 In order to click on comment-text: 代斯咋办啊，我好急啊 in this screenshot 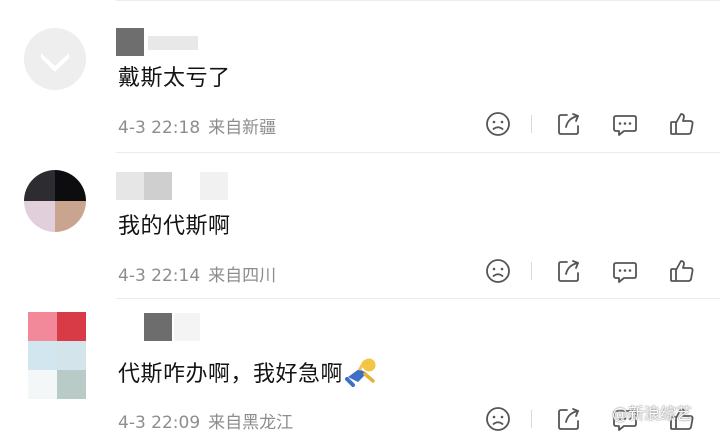, I will do `click(248, 374)`.